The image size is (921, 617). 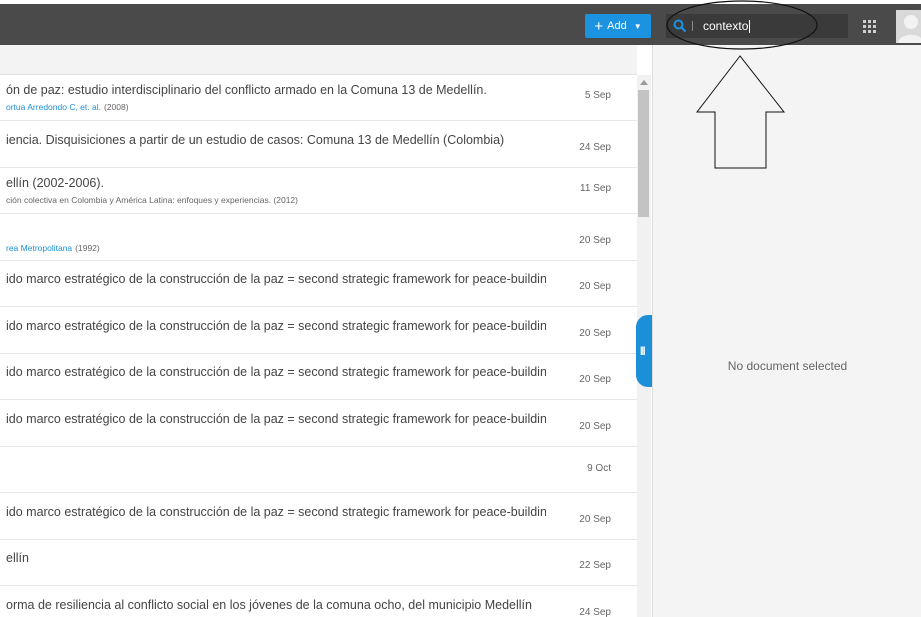 What do you see at coordinates (318, 238) in the screenshot?
I see `document-row: rea Metropolitana (1992) 20 Sep` at bounding box center [318, 238].